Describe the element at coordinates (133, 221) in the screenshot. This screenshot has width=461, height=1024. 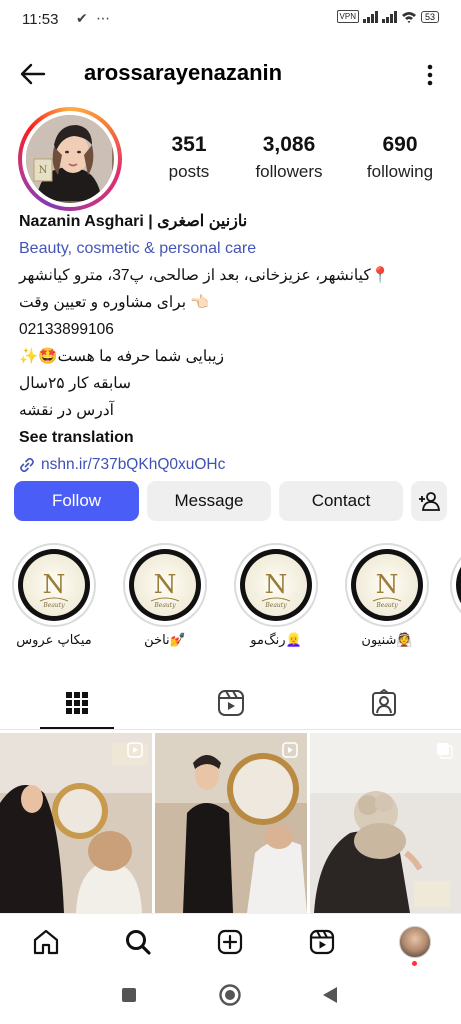
I see `profile-display-name: Nazanin Asghari | نازنین اصغری` at that location.